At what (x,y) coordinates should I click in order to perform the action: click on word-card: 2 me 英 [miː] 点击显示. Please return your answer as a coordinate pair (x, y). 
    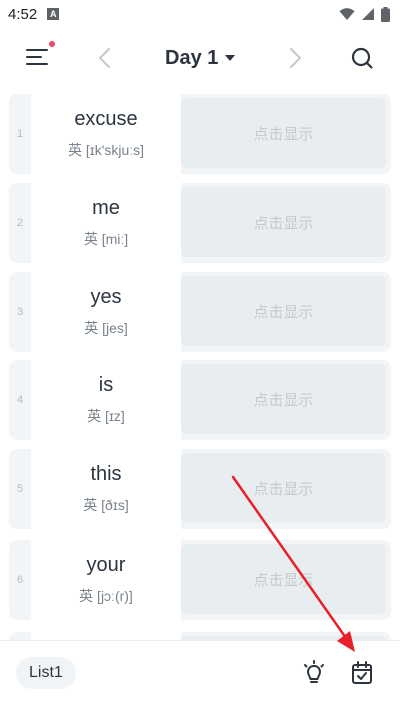
    Looking at the image, I should click on (200, 223).